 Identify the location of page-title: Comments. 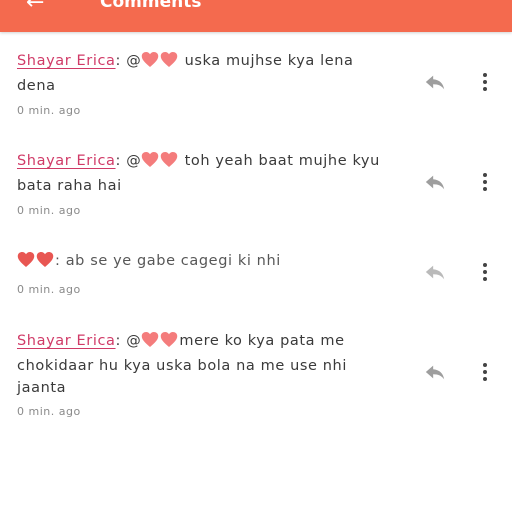
(151, 6).